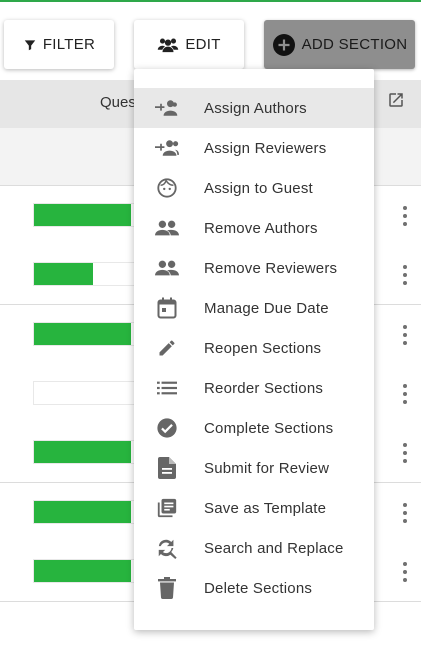  I want to click on list-icon, so click(167, 388).